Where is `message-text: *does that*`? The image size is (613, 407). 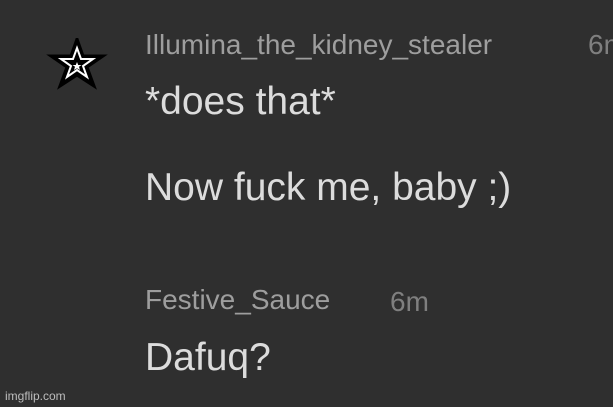
message-text: *does that* is located at coordinates (240, 101).